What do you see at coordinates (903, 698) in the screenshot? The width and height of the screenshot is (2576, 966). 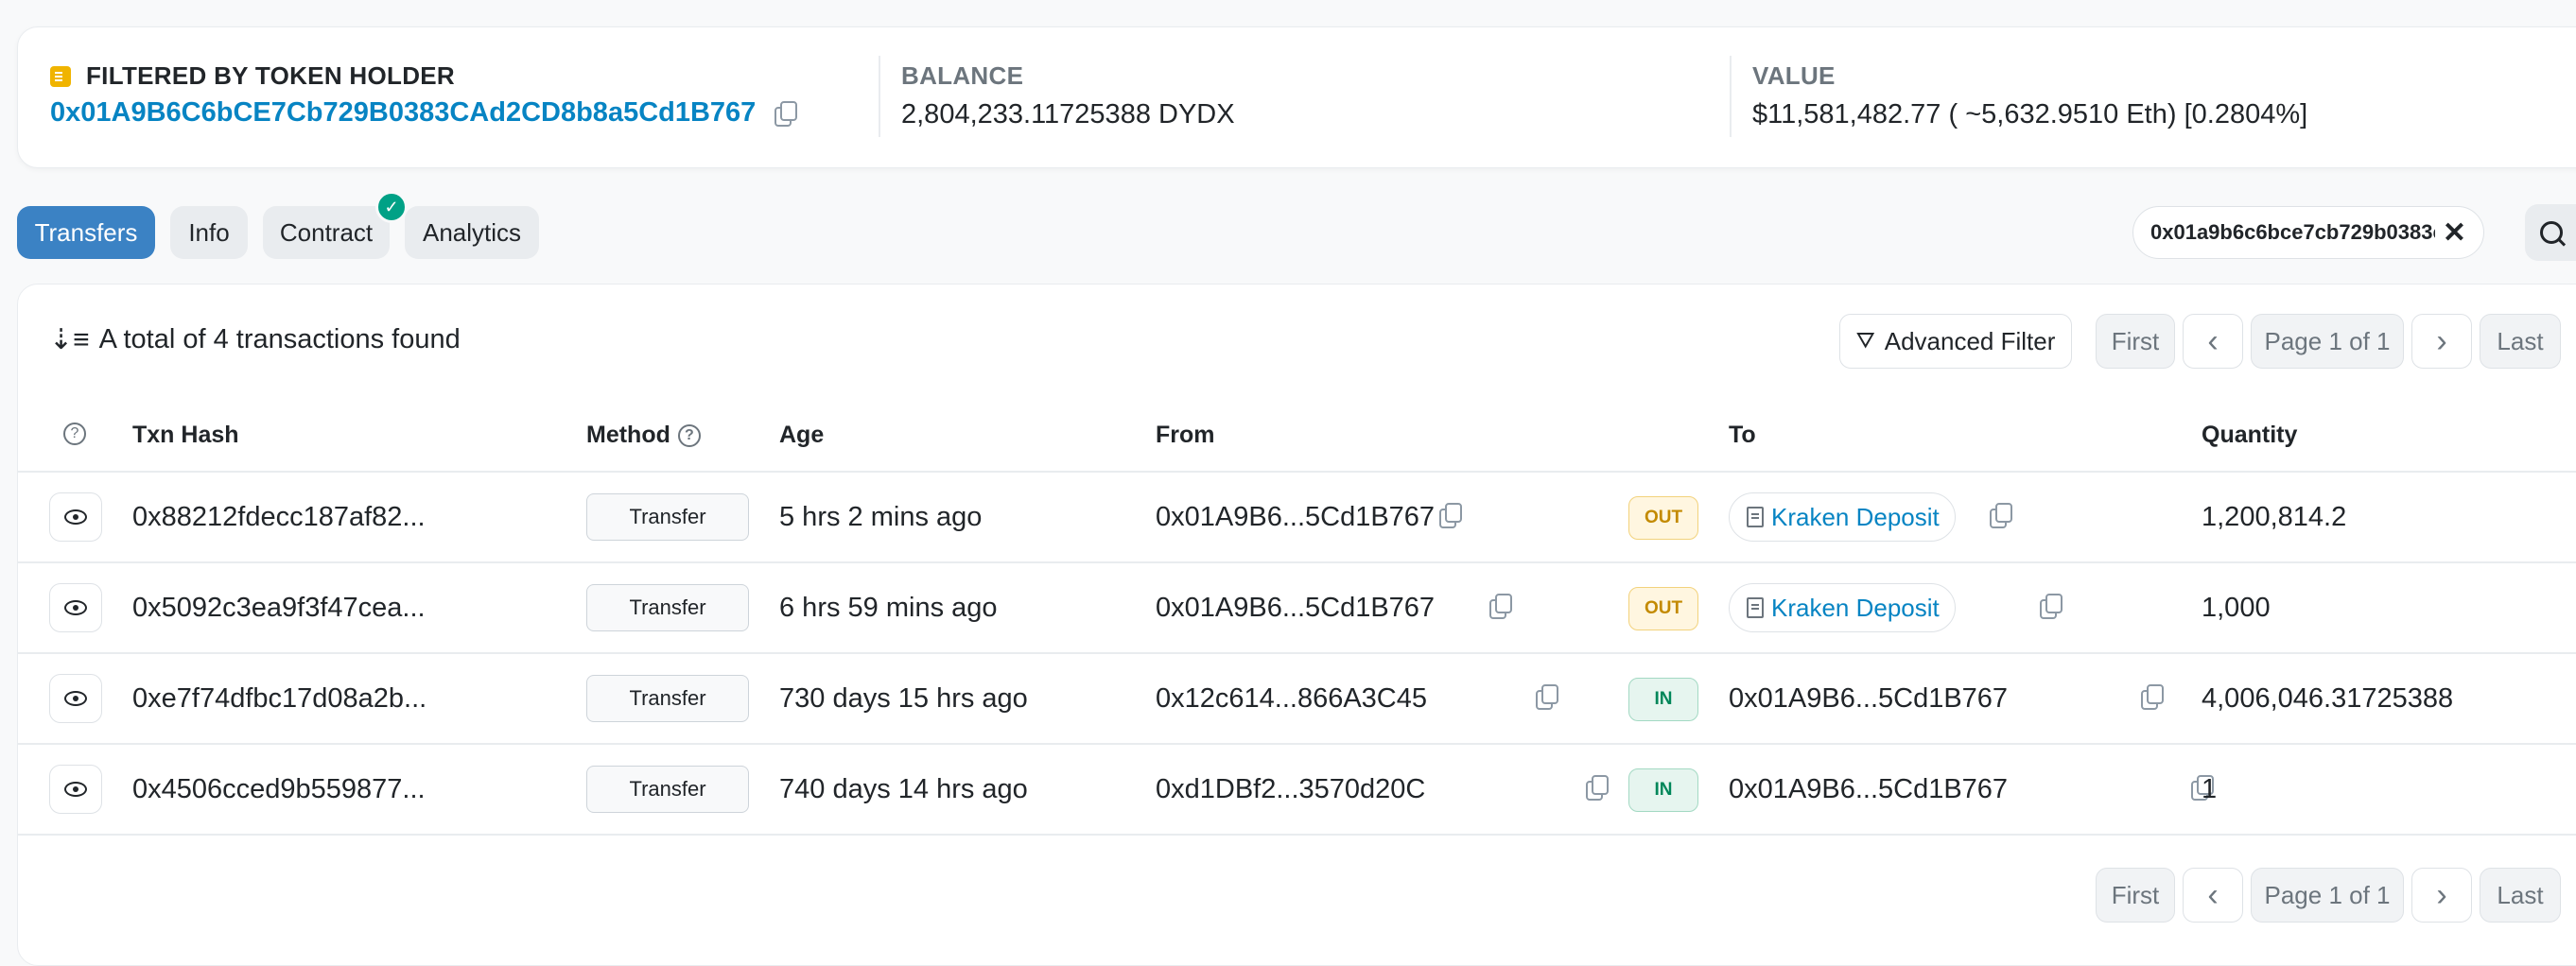 I see `age-cell: 730 days 15 hrs ago` at bounding box center [903, 698].